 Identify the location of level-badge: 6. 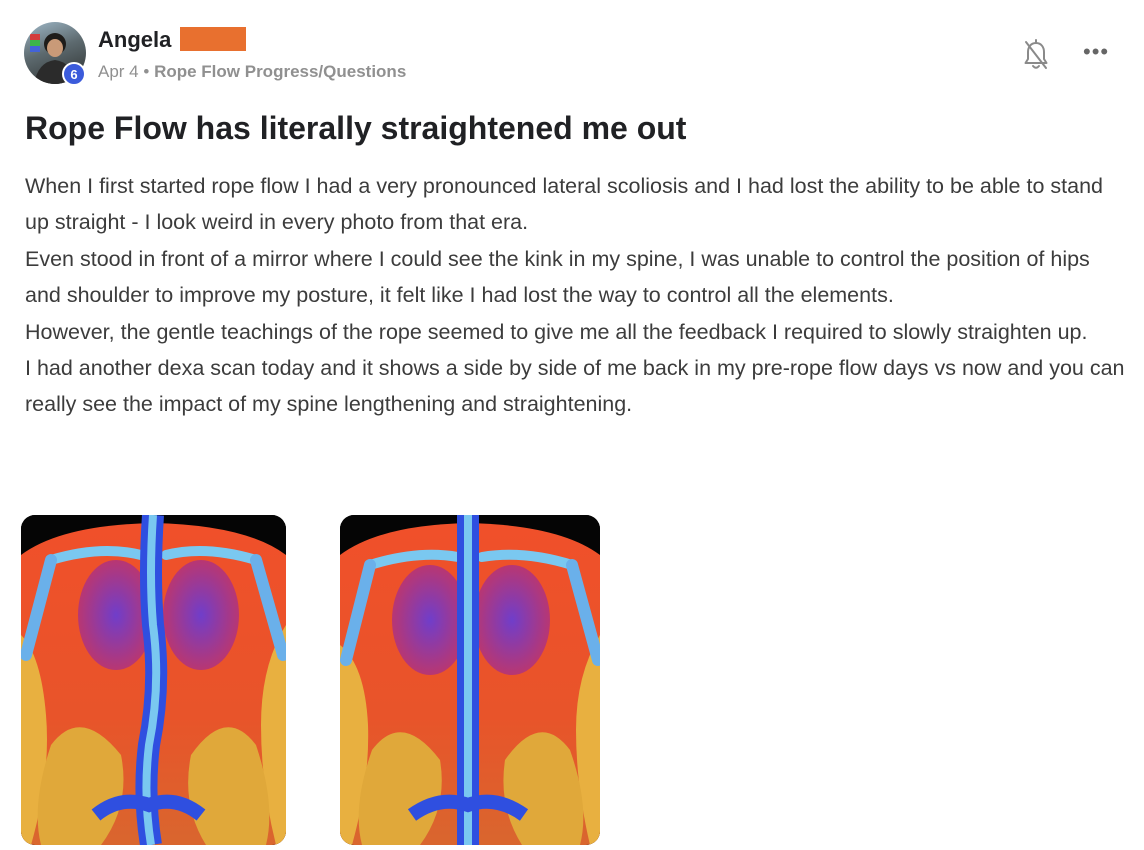
(74, 74).